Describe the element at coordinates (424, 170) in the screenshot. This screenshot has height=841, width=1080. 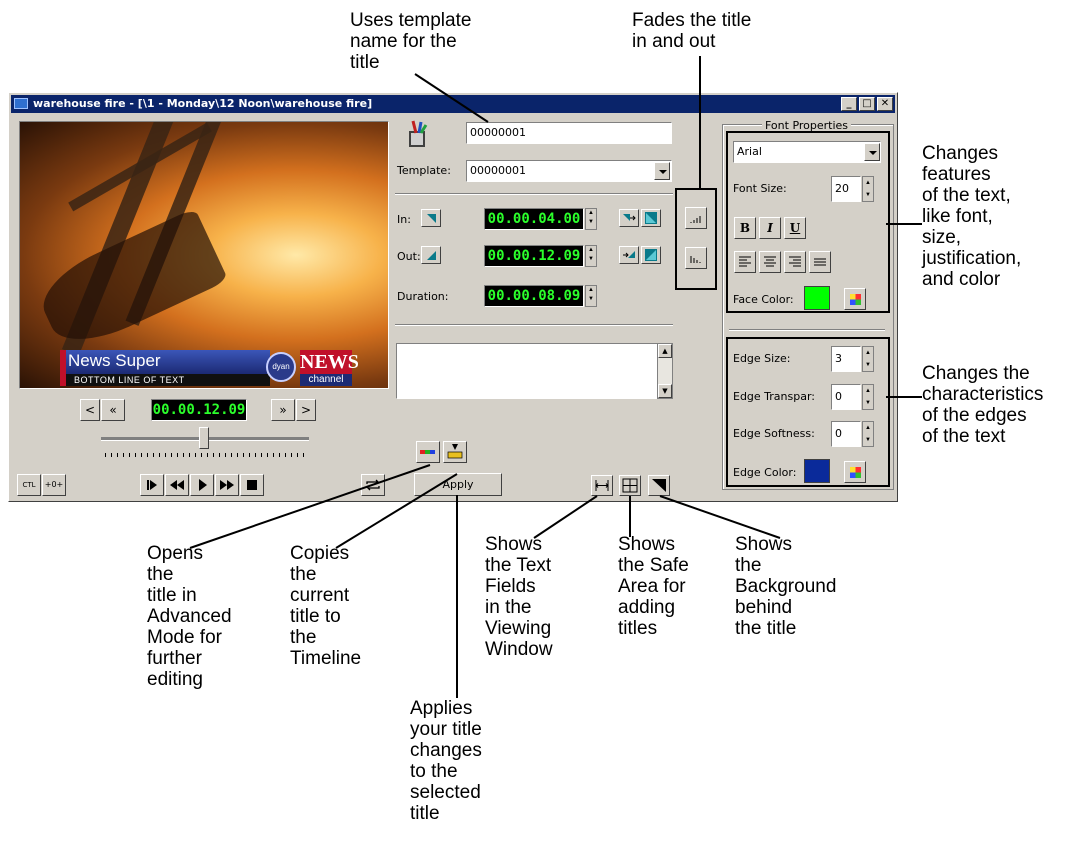
I see `template-label: Template:` at that location.